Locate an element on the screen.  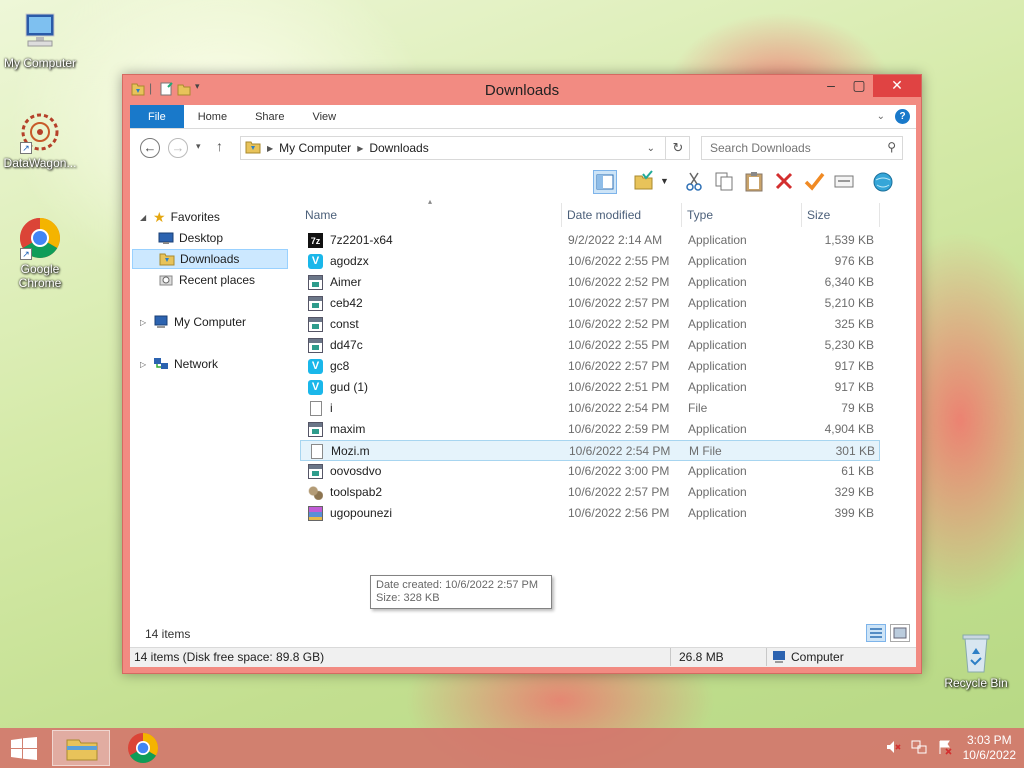
refresh-button: ↻ is located at coordinates (677, 148).